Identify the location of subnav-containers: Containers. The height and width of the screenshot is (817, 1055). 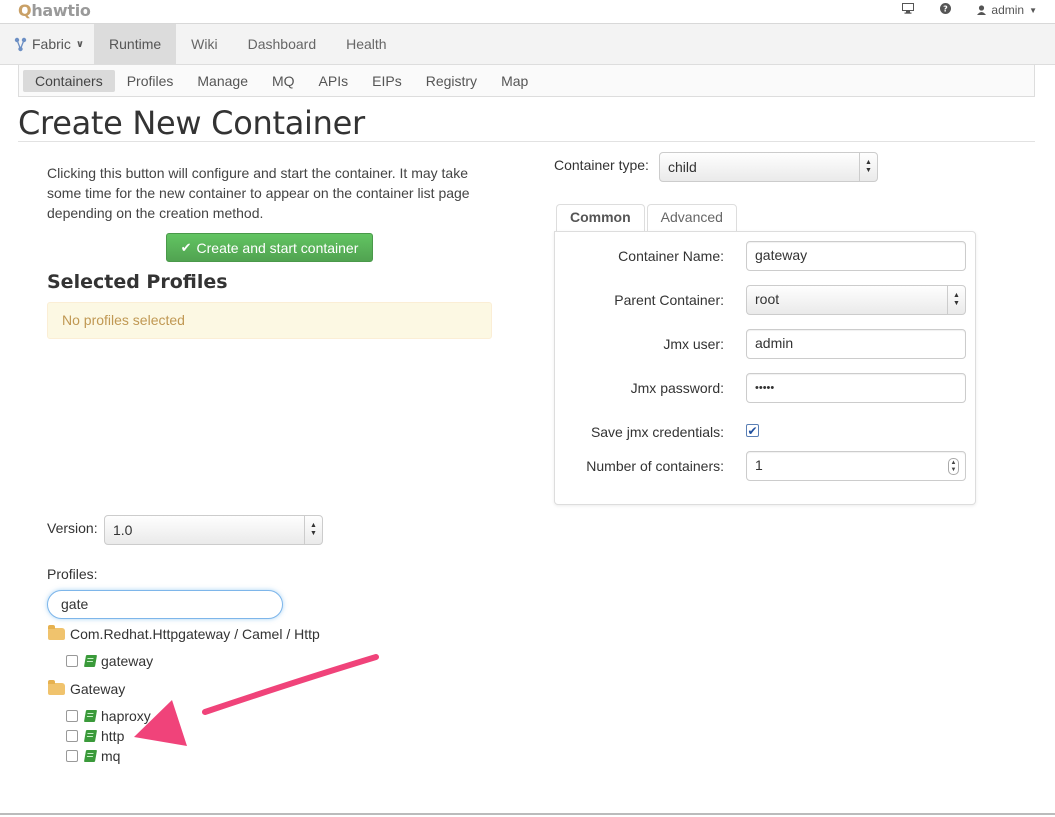
(69, 80).